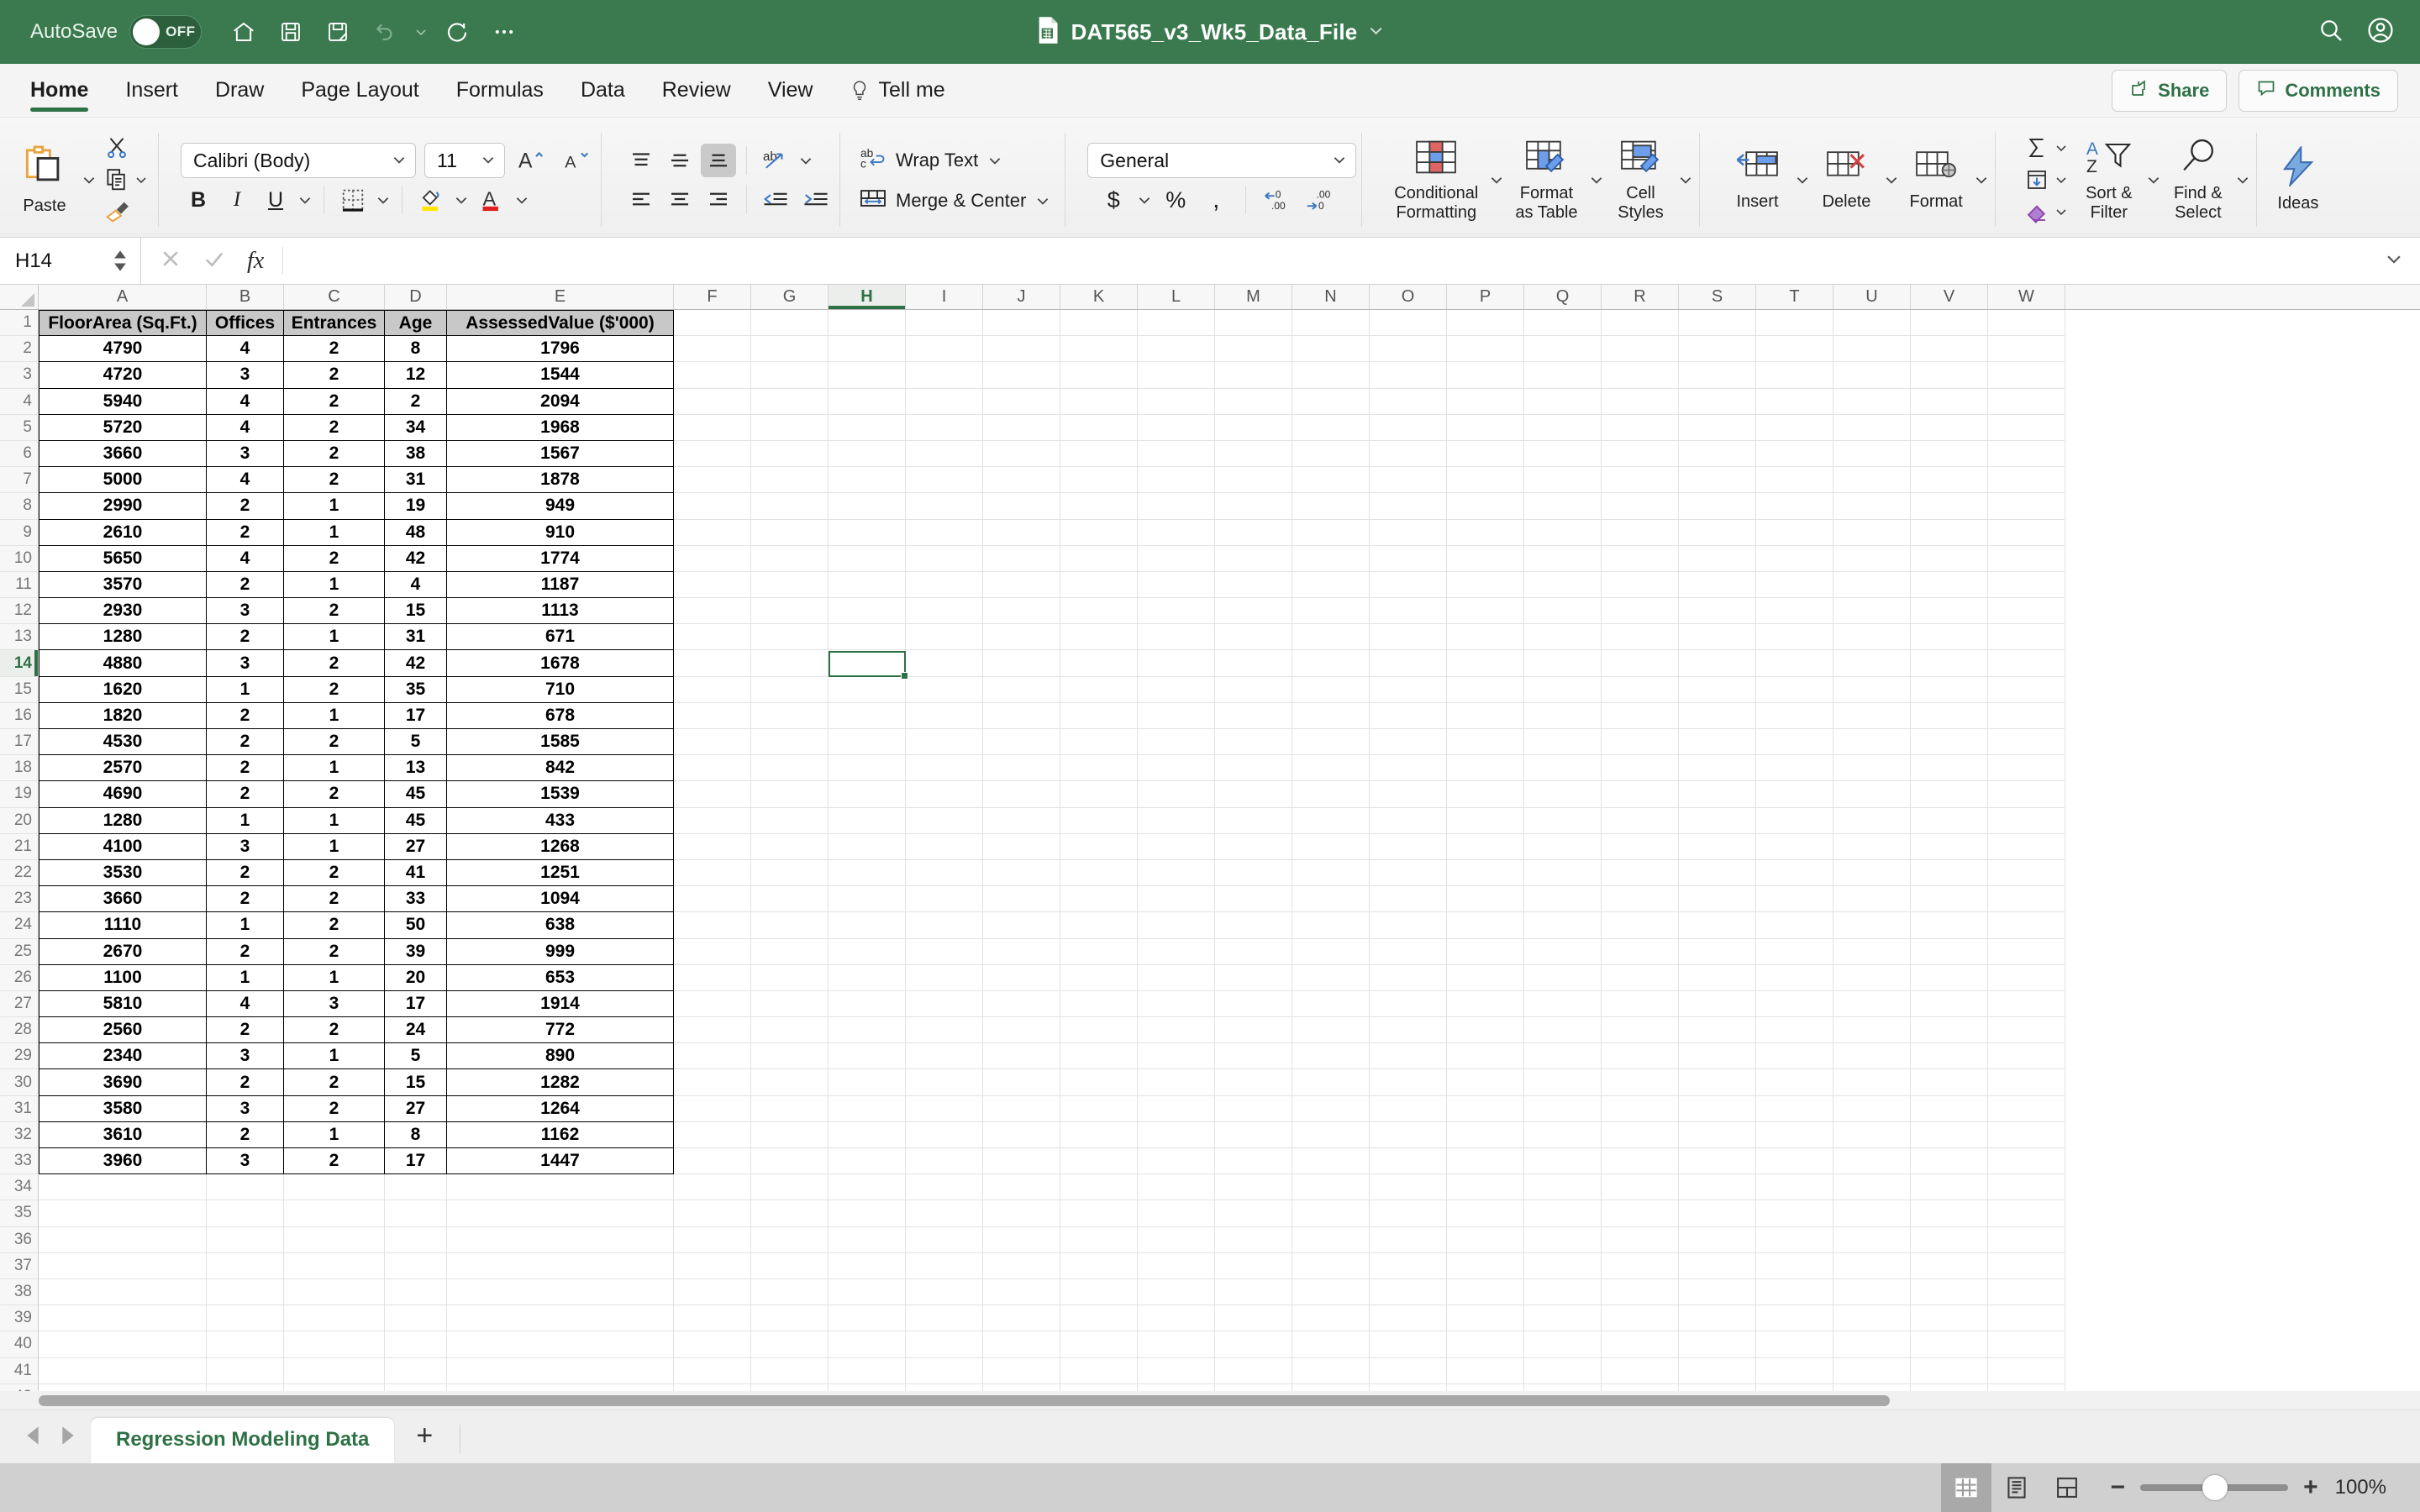  I want to click on cell-H22, so click(868, 873).